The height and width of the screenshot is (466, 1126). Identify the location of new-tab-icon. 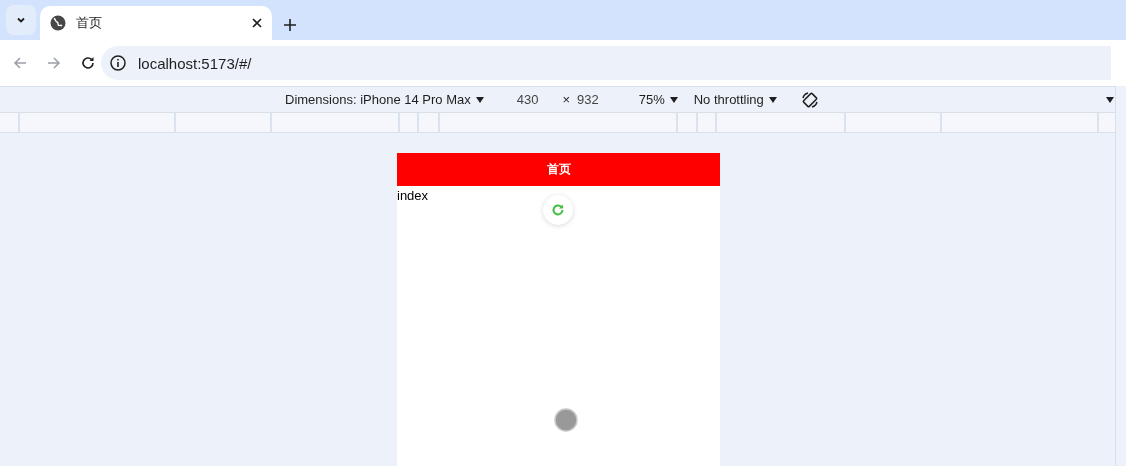
(290, 25).